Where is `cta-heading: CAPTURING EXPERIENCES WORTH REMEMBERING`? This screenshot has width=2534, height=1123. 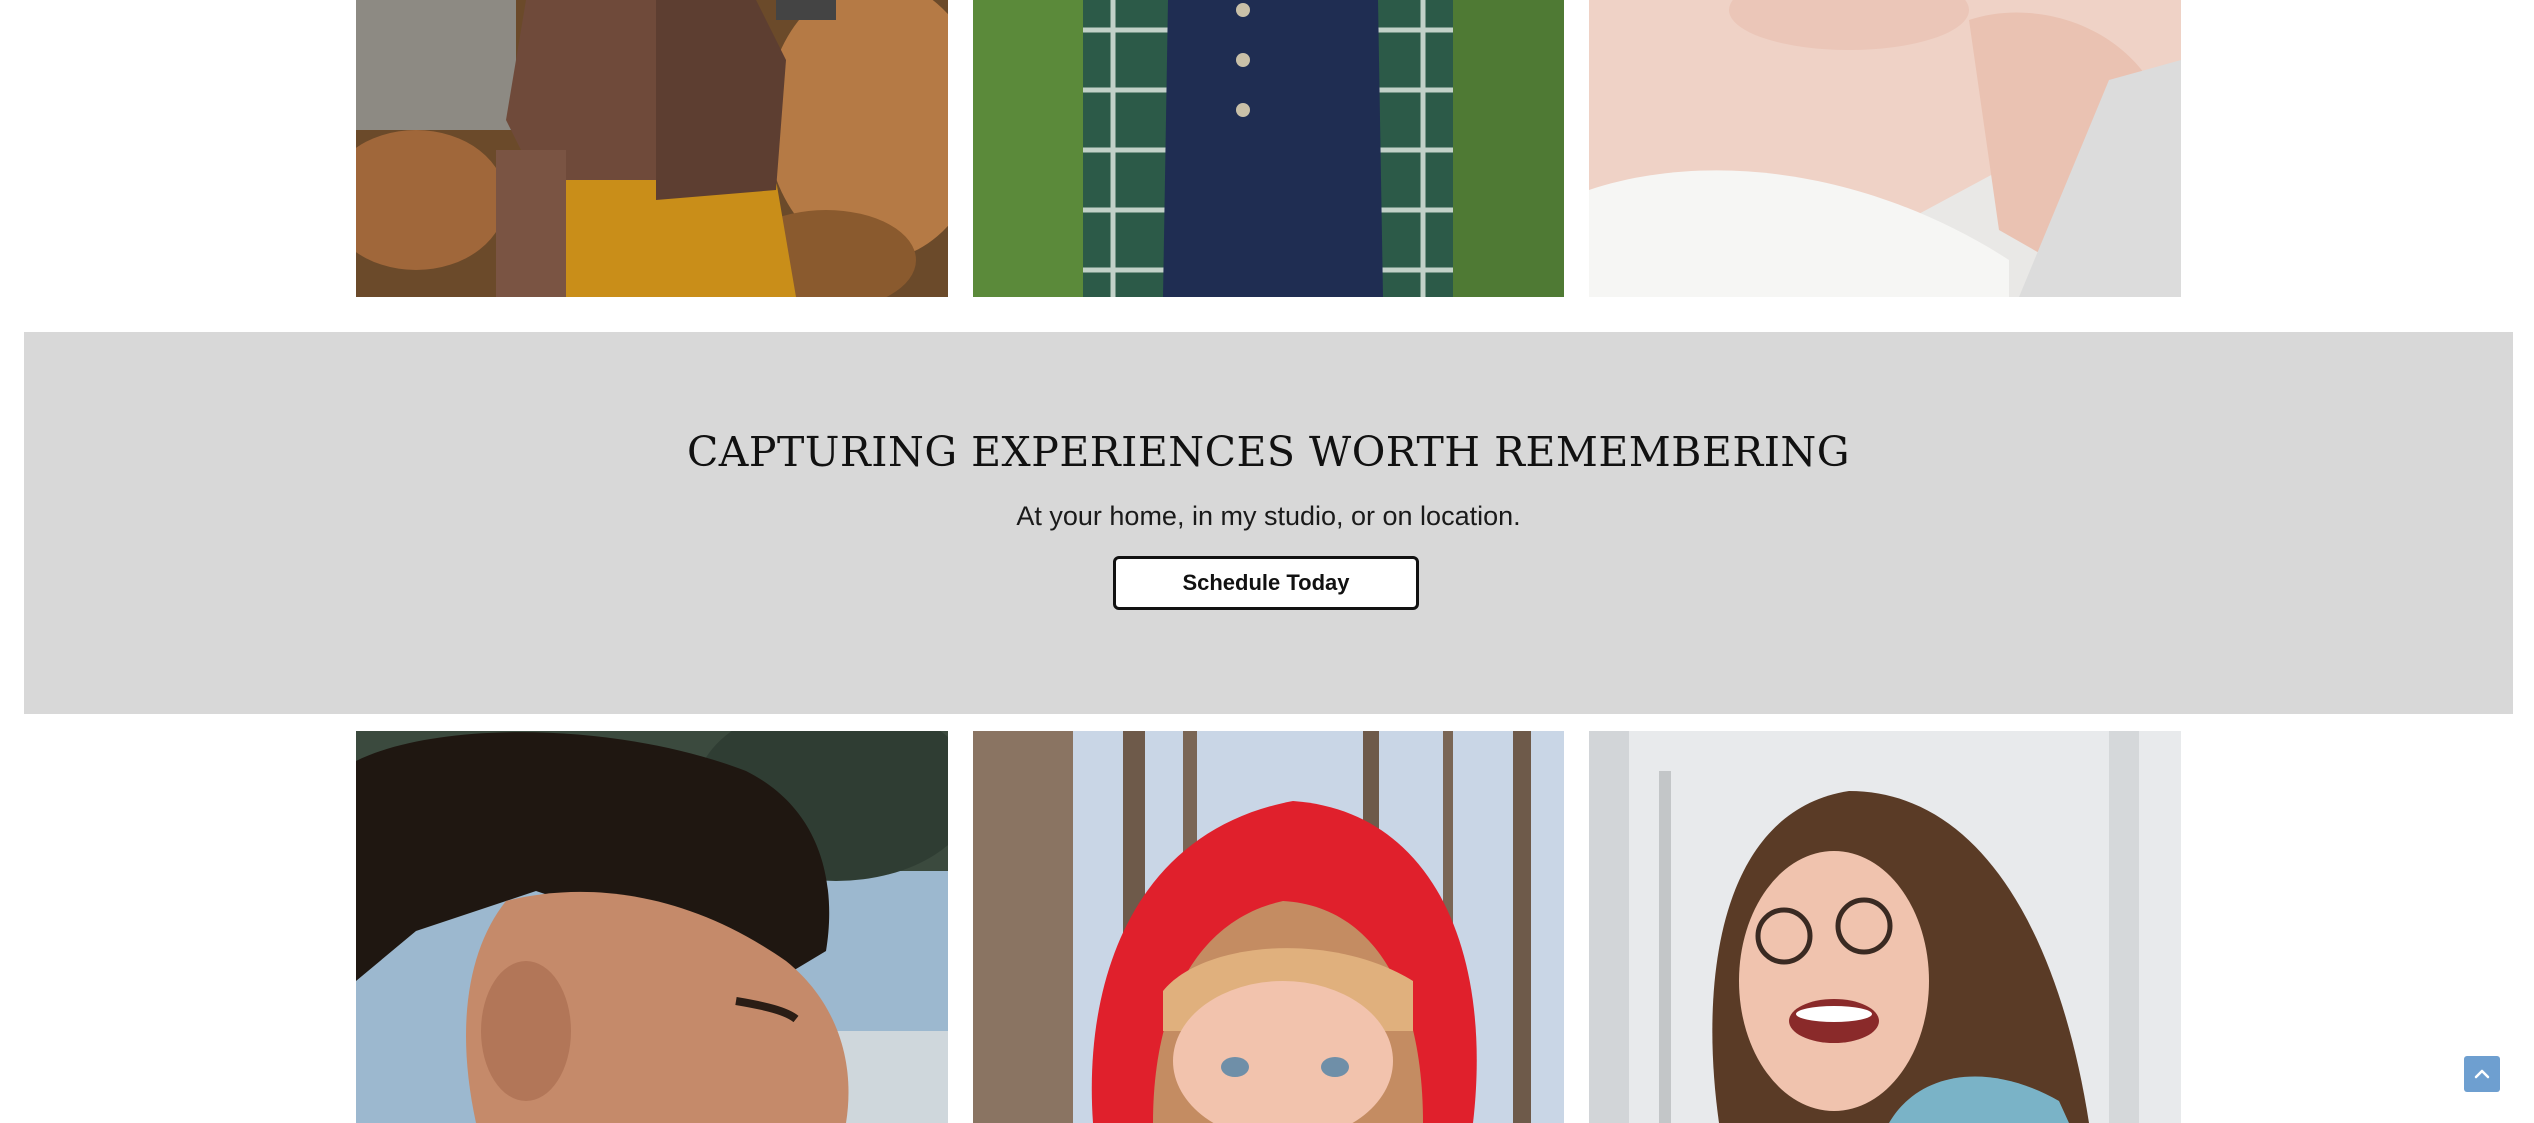 cta-heading: CAPTURING EXPERIENCES WORTH REMEMBERING is located at coordinates (1268, 452).